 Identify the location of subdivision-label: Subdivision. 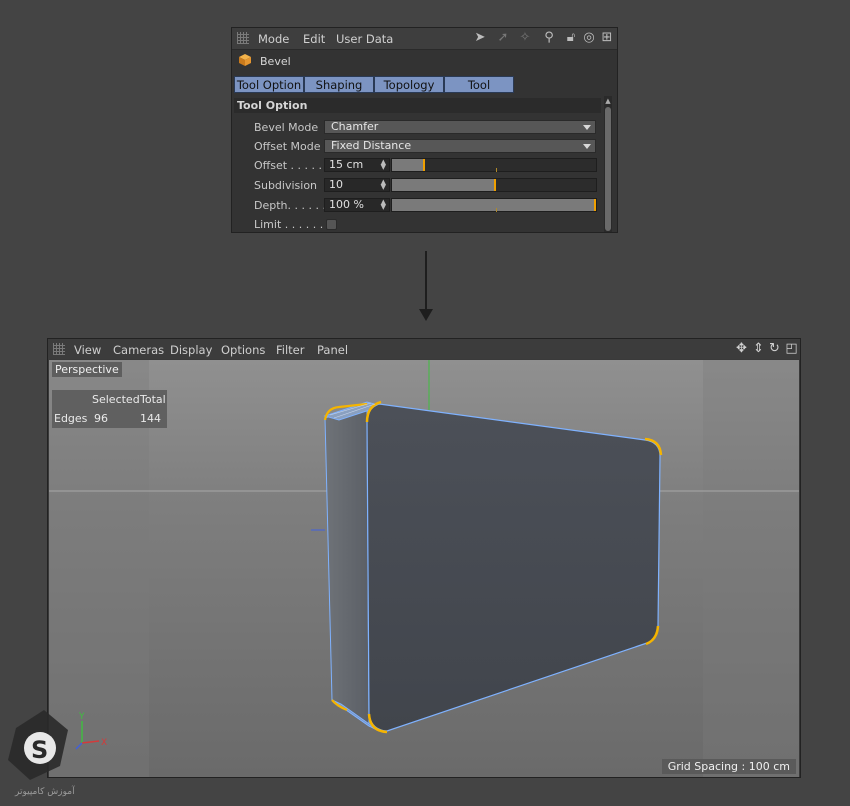
(286, 185).